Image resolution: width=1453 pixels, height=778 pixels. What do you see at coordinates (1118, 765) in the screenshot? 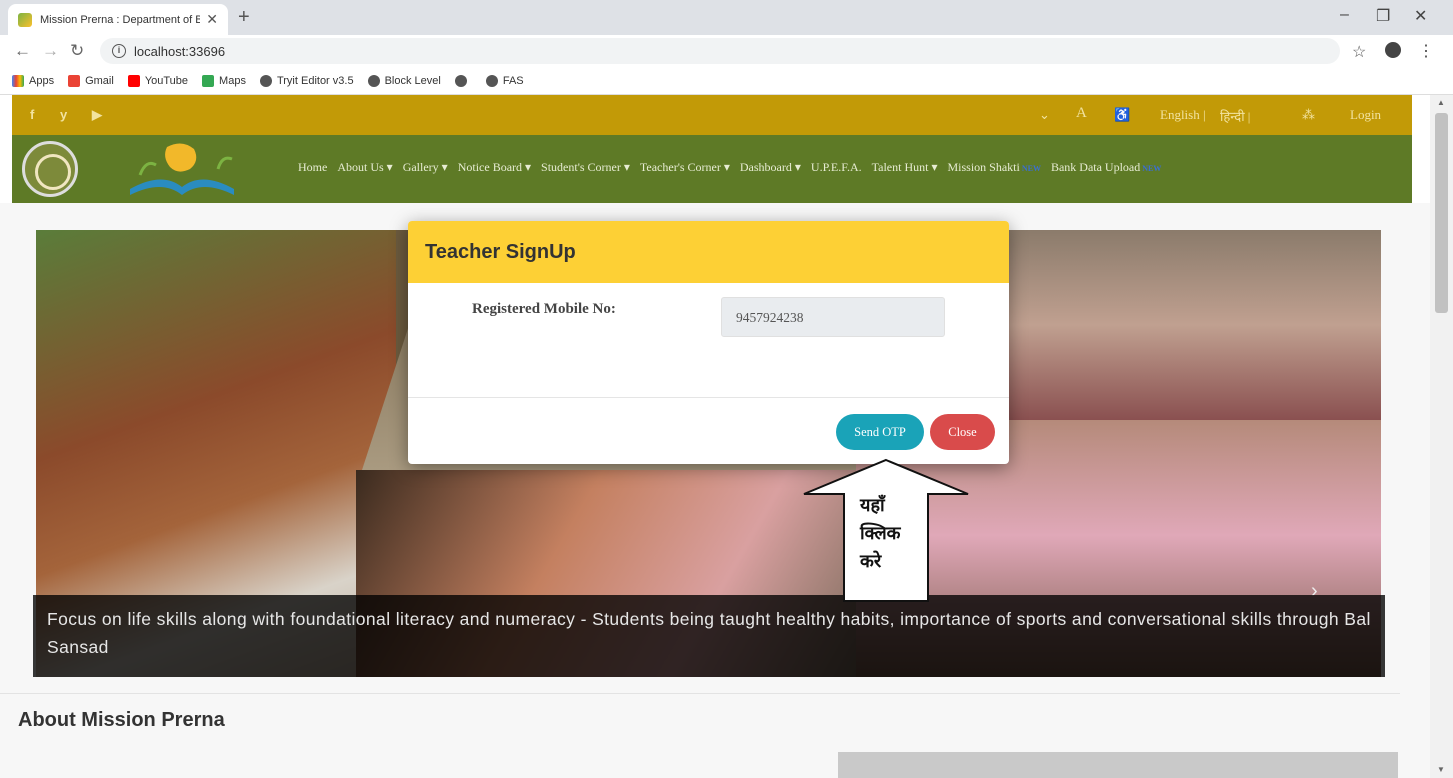
I see `about-media-box` at bounding box center [1118, 765].